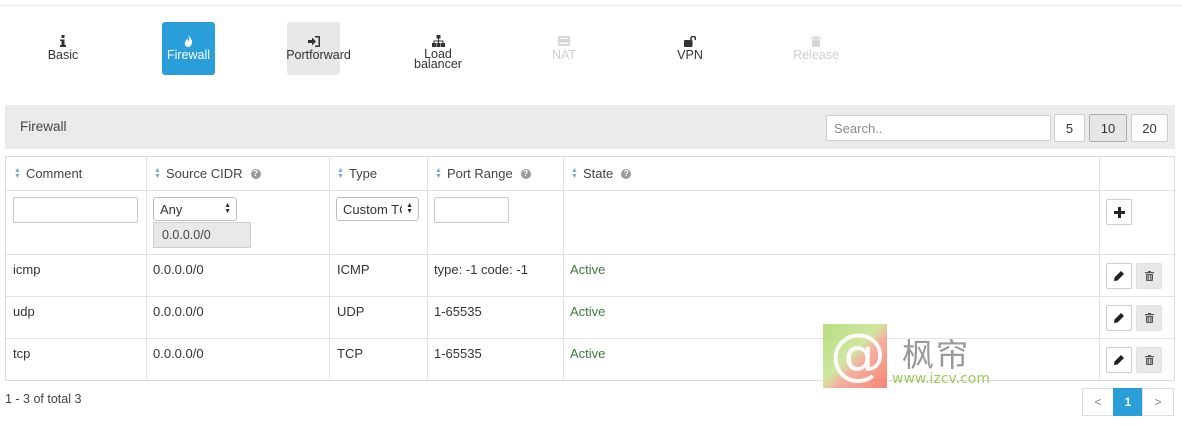 The width and height of the screenshot is (1182, 425). I want to click on tab-portforward: Portforward, so click(318, 48).